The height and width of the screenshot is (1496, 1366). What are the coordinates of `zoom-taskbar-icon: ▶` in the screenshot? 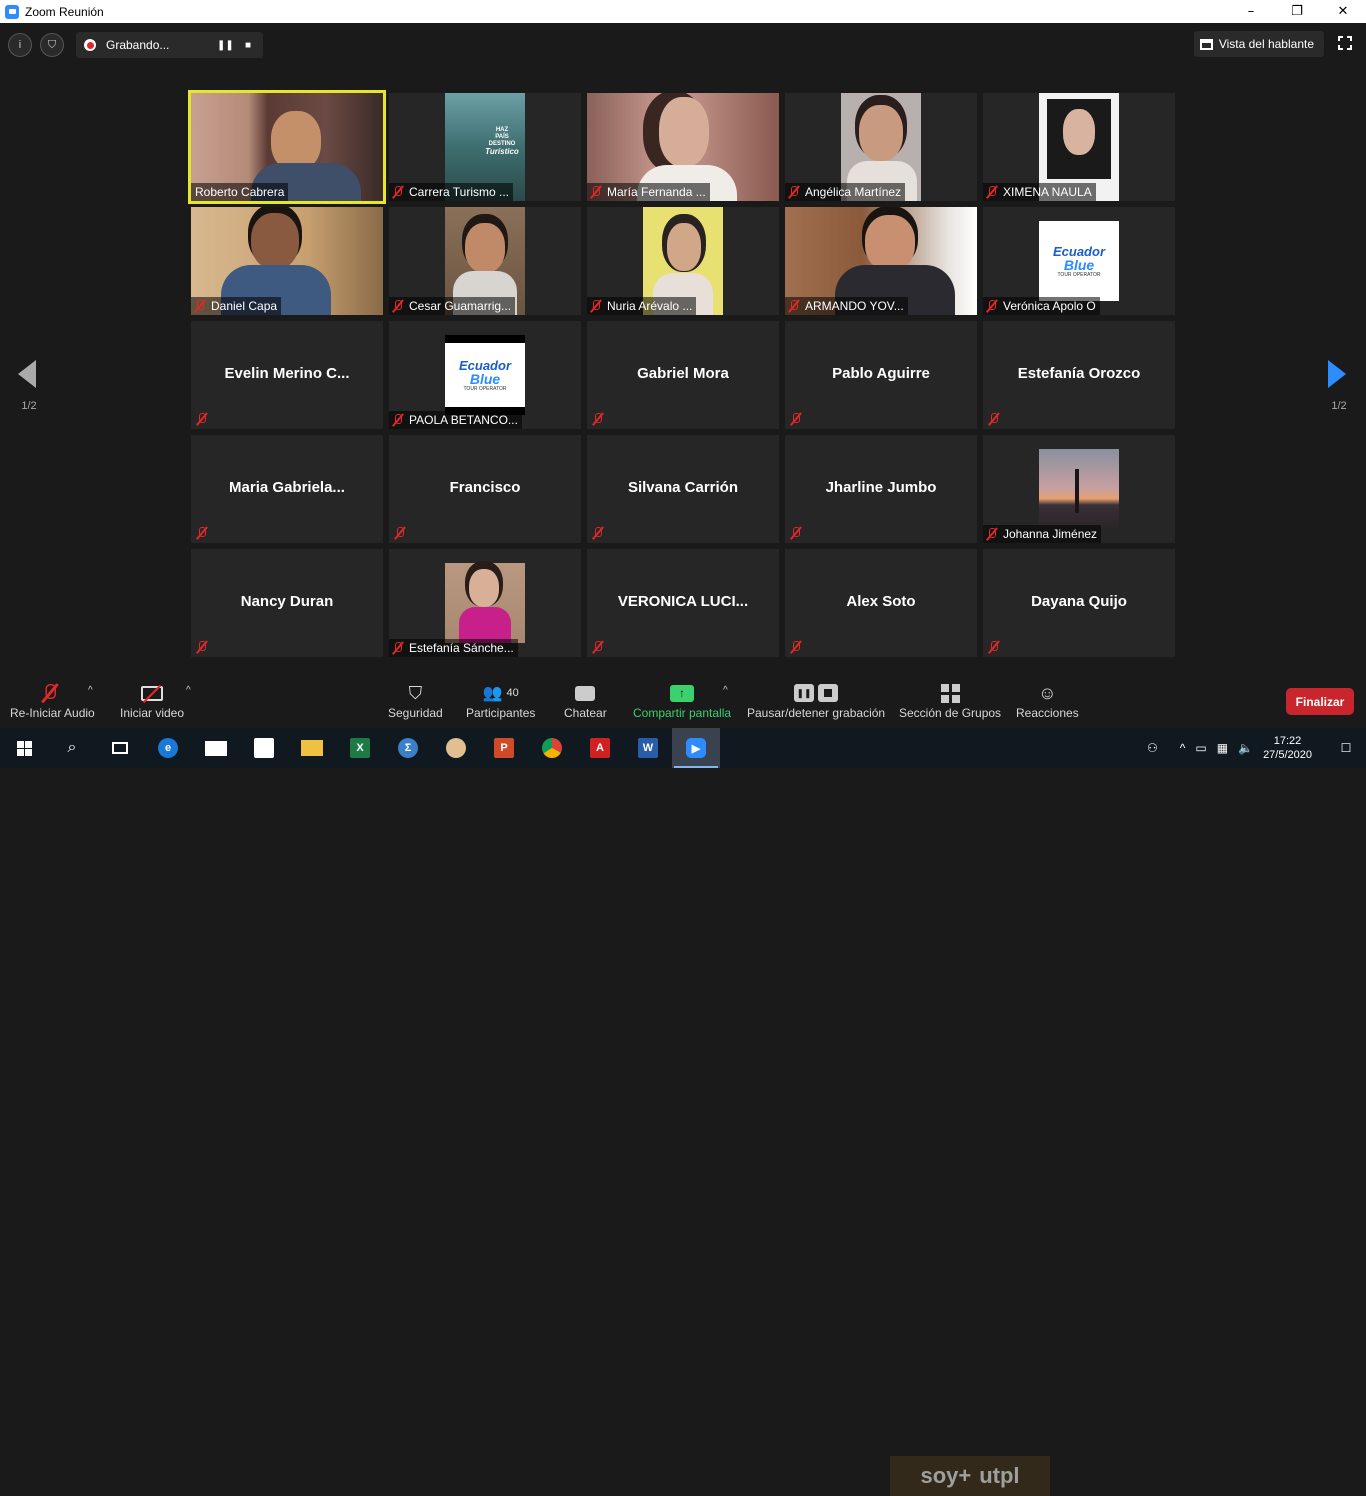 It's located at (696, 748).